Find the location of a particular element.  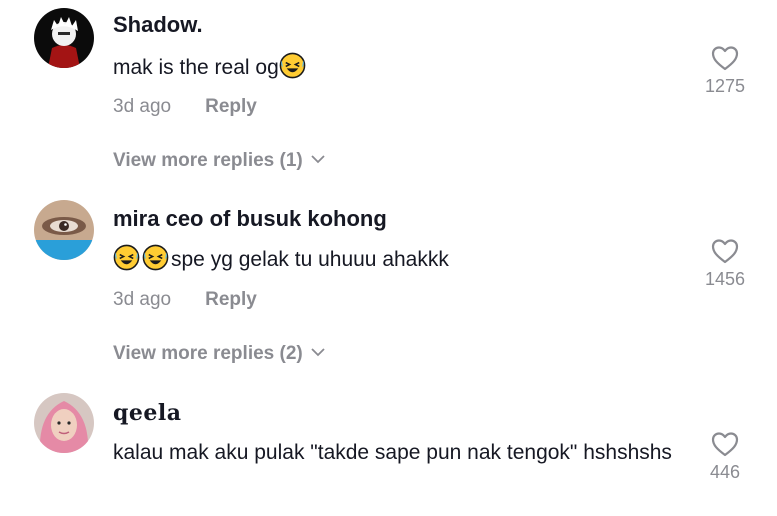

like-count: 1456 is located at coordinates (725, 279).